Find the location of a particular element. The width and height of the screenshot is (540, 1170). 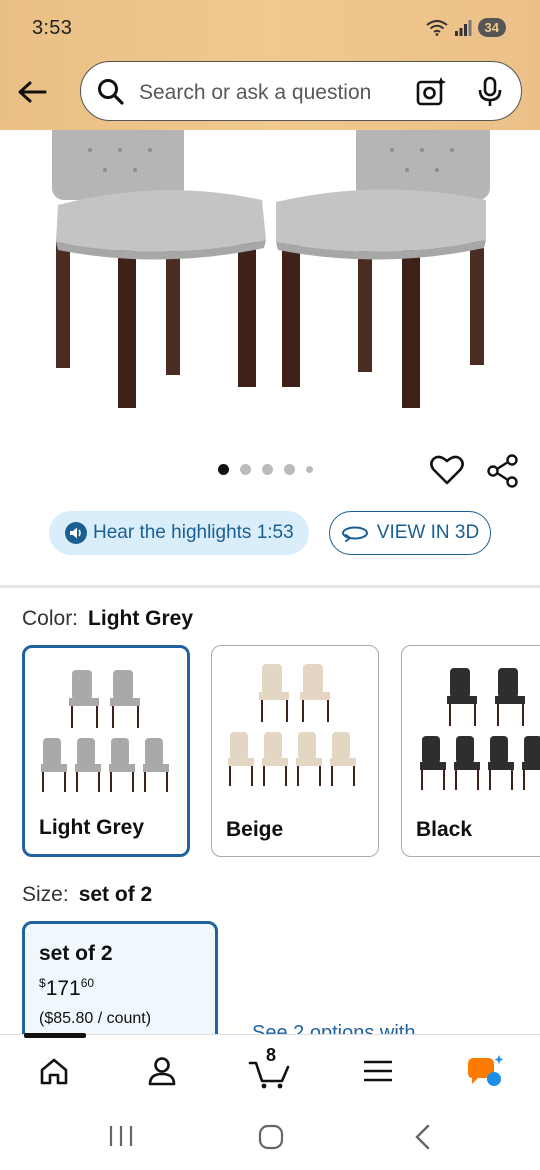

color-heading: Color: Light Grey is located at coordinates (107, 619).